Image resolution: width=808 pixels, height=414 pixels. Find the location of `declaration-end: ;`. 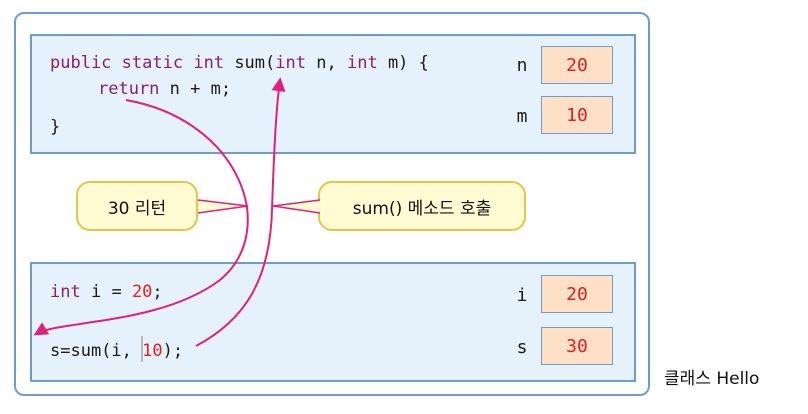

declaration-end: ; is located at coordinates (157, 292).